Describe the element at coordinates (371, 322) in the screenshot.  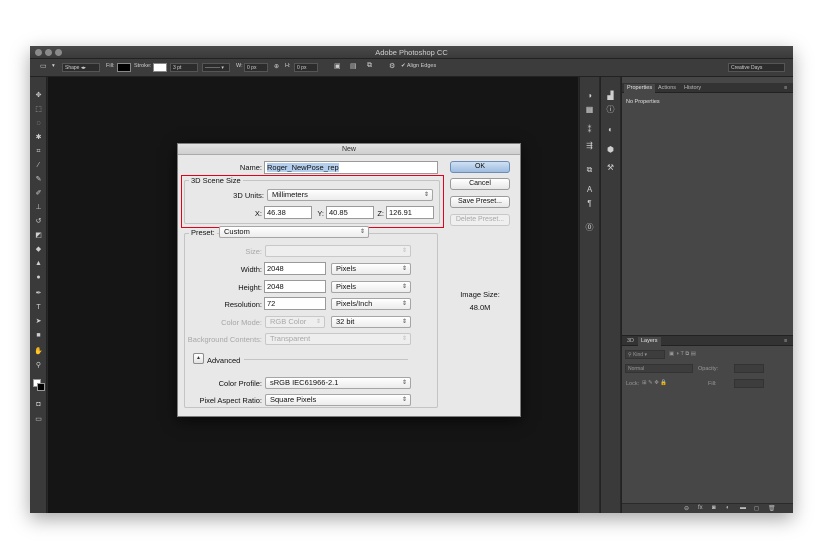
I see `bit-depth-select: 32 bit ⇕` at that location.